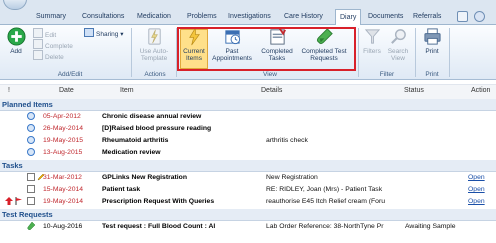 The height and width of the screenshot is (243, 496). What do you see at coordinates (202, 16) in the screenshot?
I see `tab-problems: Problems` at bounding box center [202, 16].